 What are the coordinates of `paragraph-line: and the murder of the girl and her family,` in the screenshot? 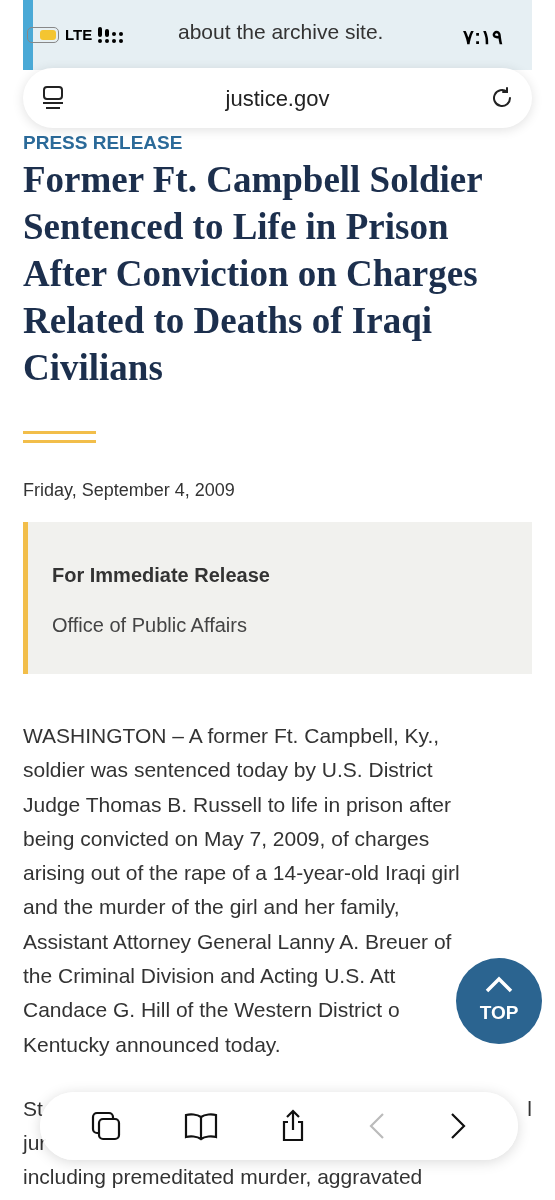 It's located at (211, 907).